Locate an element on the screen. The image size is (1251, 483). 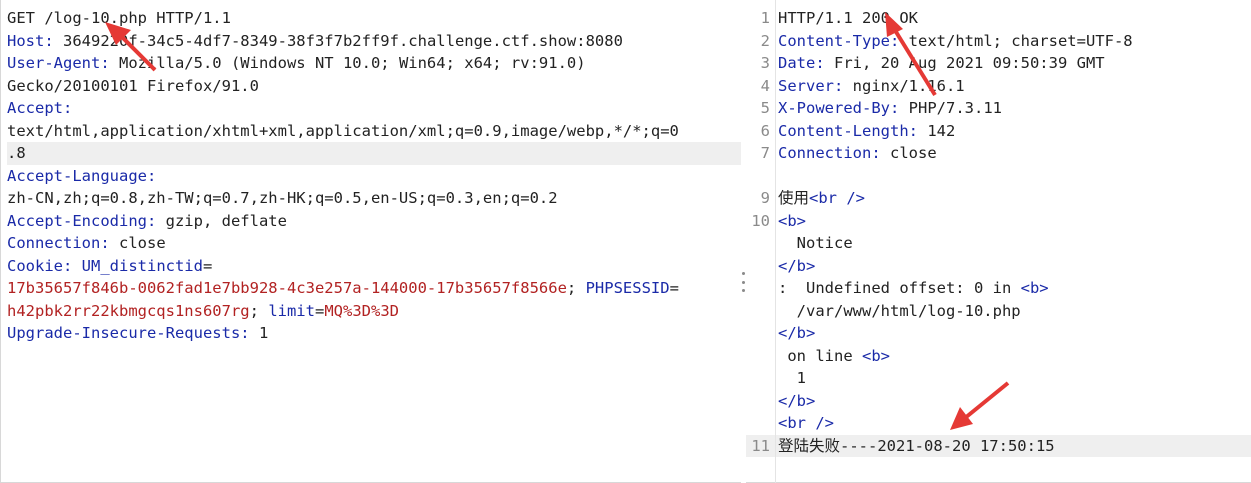
header-cookie: Cookie: UM_distinctid= is located at coordinates (110, 265).